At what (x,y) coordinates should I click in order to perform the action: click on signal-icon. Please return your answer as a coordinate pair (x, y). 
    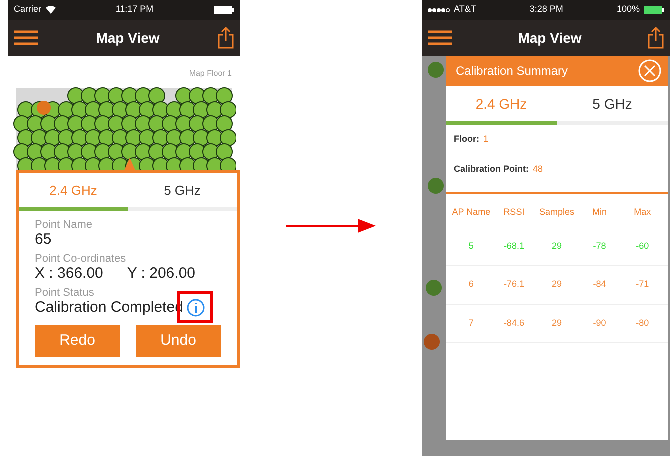
    Looking at the image, I should click on (439, 10).